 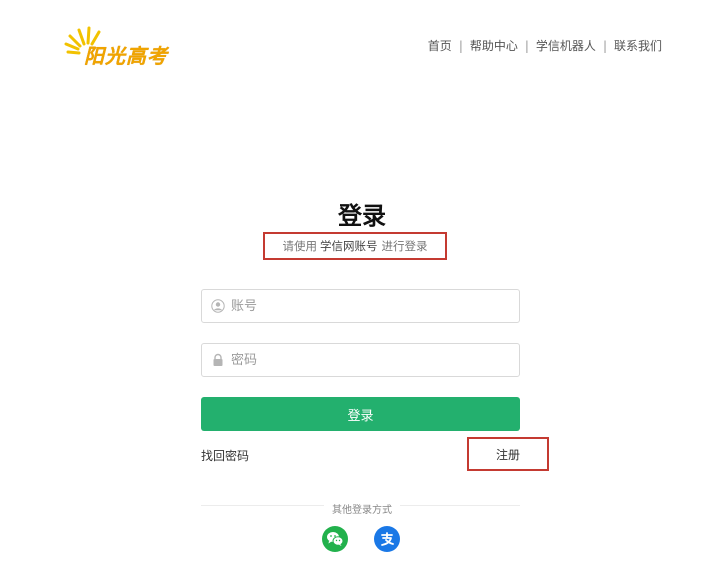 What do you see at coordinates (225, 455) in the screenshot?
I see `forgot-password-link: 找回密码` at bounding box center [225, 455].